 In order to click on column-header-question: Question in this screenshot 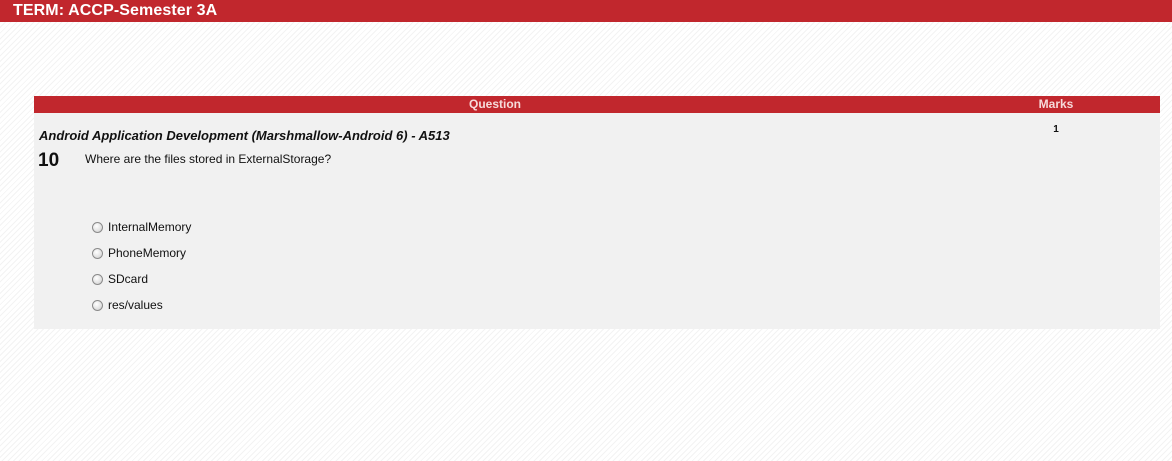, I will do `click(494, 104)`.